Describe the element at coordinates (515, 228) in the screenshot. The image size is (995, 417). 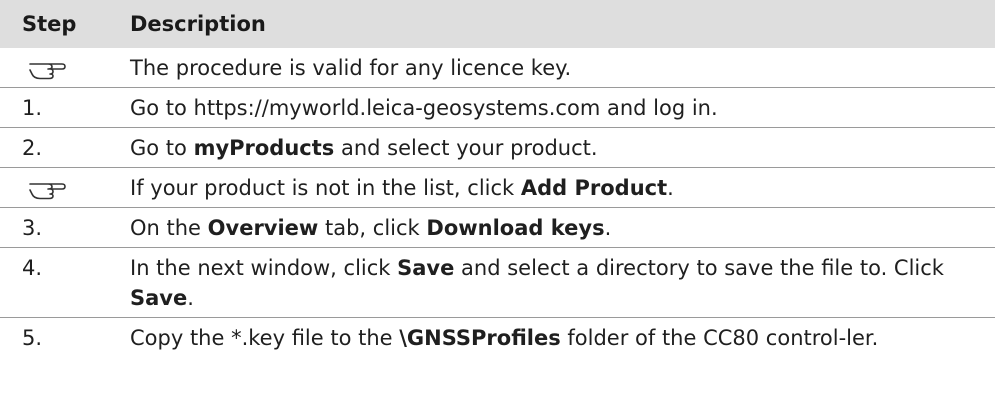
I see `bold-term: Download keys` at that location.